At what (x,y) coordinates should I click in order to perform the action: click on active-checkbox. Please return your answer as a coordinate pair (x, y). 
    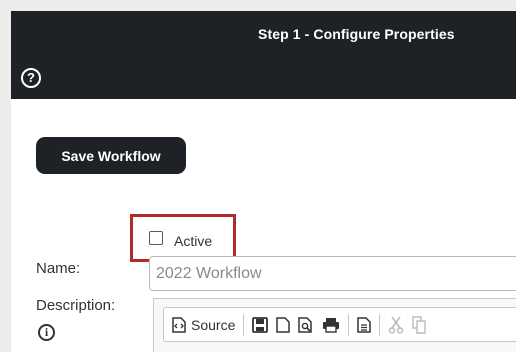
    Looking at the image, I should click on (156, 238).